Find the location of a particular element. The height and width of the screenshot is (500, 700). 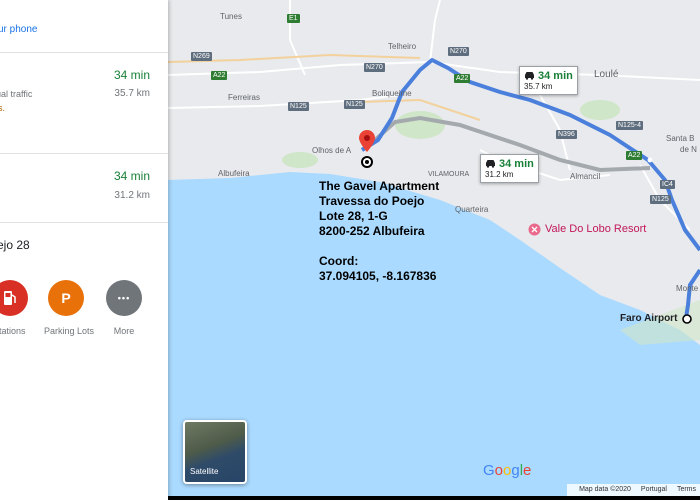

nearby-gas-stations: stations is located at coordinates (16, 308).